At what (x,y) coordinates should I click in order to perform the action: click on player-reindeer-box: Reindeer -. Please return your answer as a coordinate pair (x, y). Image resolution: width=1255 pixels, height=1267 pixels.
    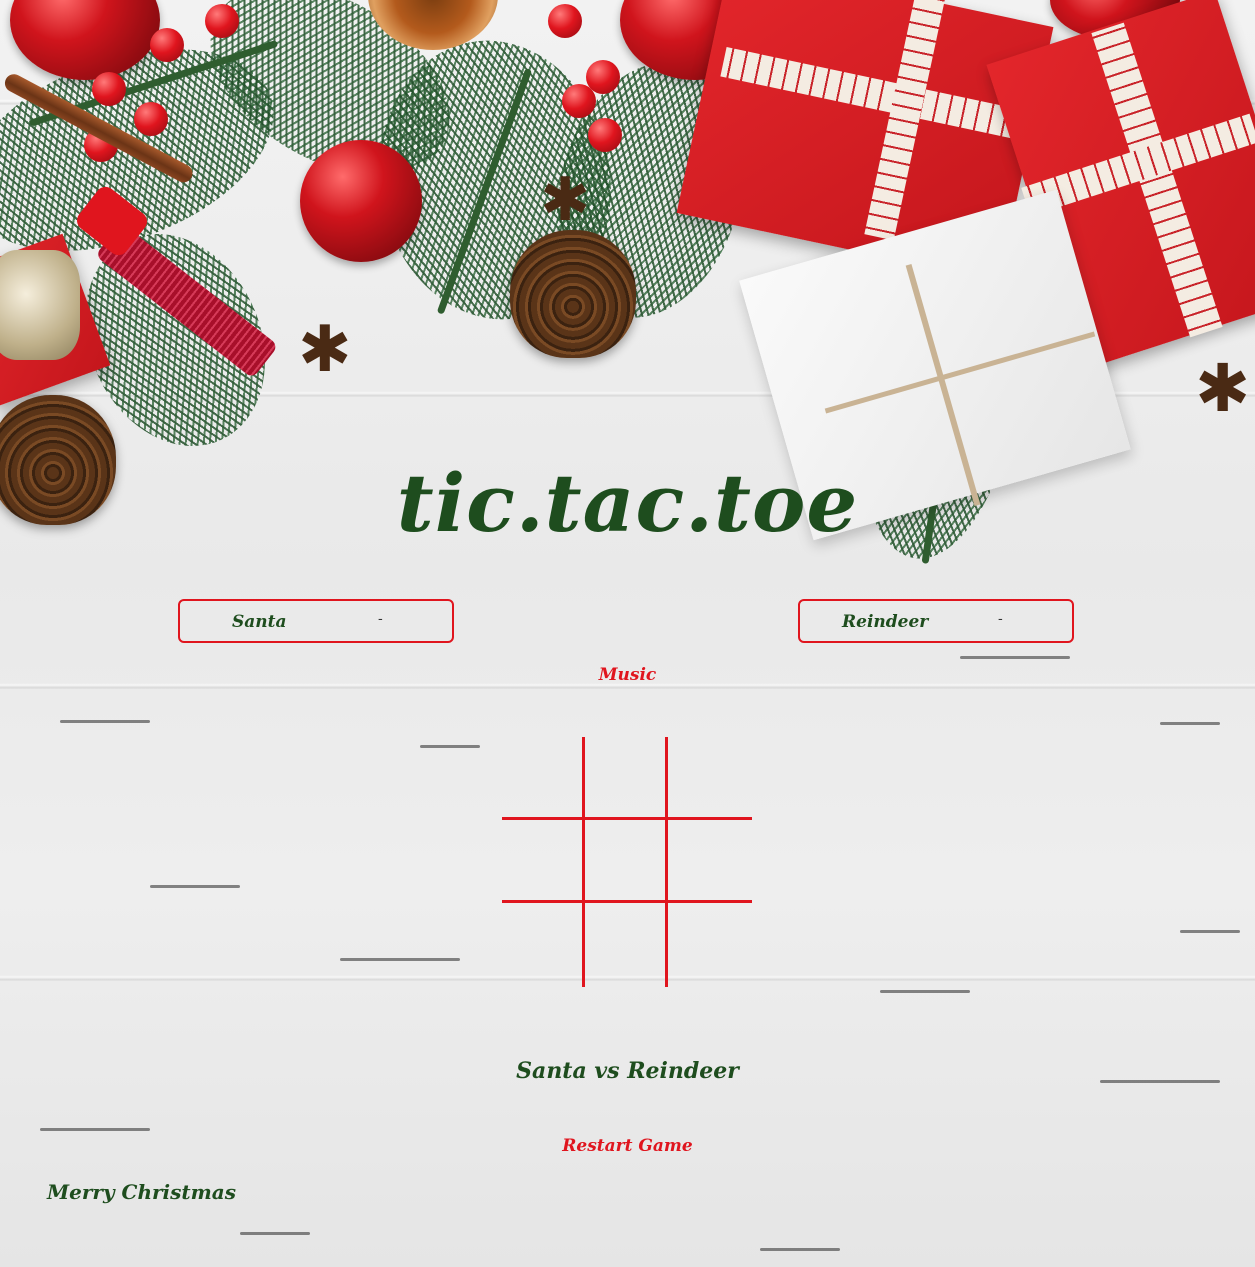
    Looking at the image, I should click on (936, 621).